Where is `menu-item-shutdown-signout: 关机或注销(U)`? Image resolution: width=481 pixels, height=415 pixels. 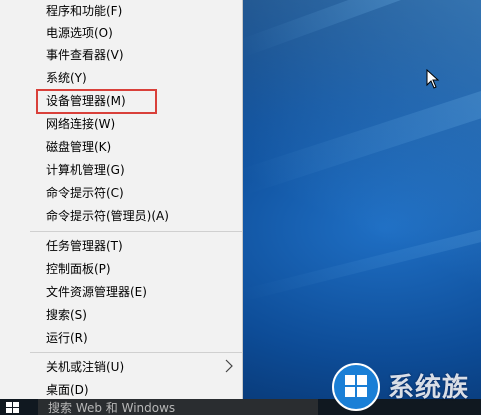 menu-item-shutdown-signout: 关机或注销(U) is located at coordinates (121, 367).